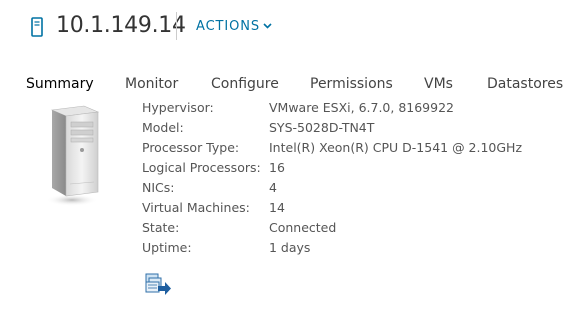  I want to click on uptime-label: Uptime:, so click(167, 247).